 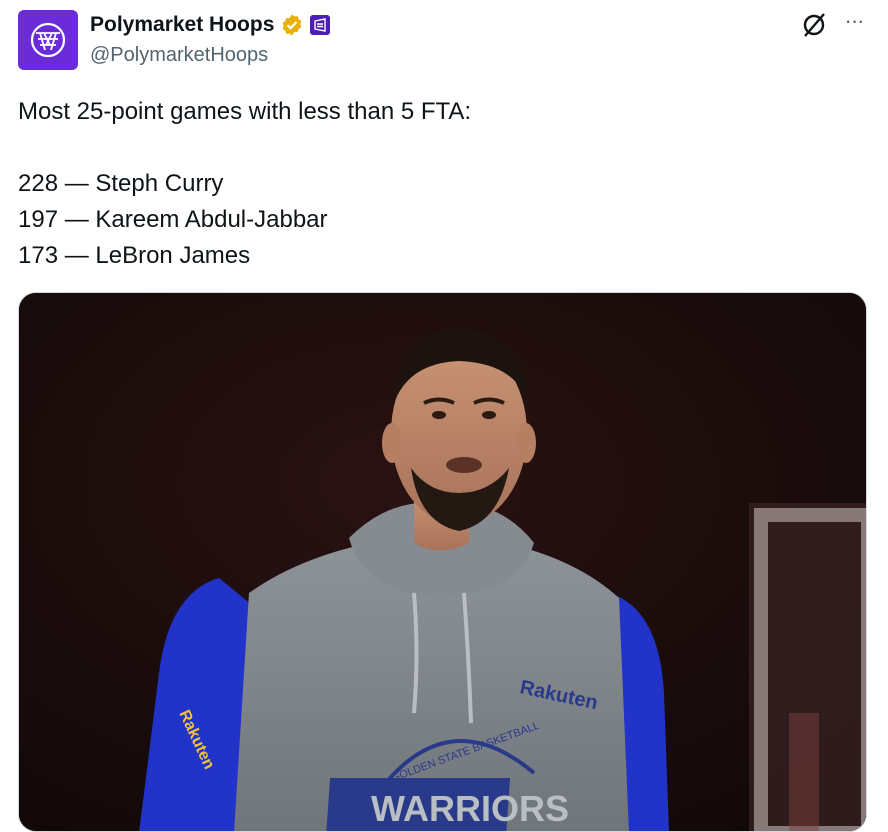 I want to click on tweet-line-3: 173 — LeBron James, so click(x=134, y=255).